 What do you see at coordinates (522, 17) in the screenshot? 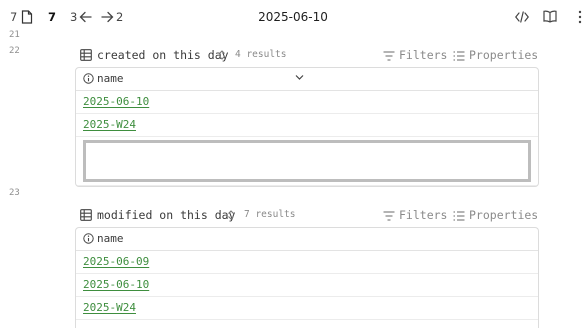
I see `code-view-icon` at bounding box center [522, 17].